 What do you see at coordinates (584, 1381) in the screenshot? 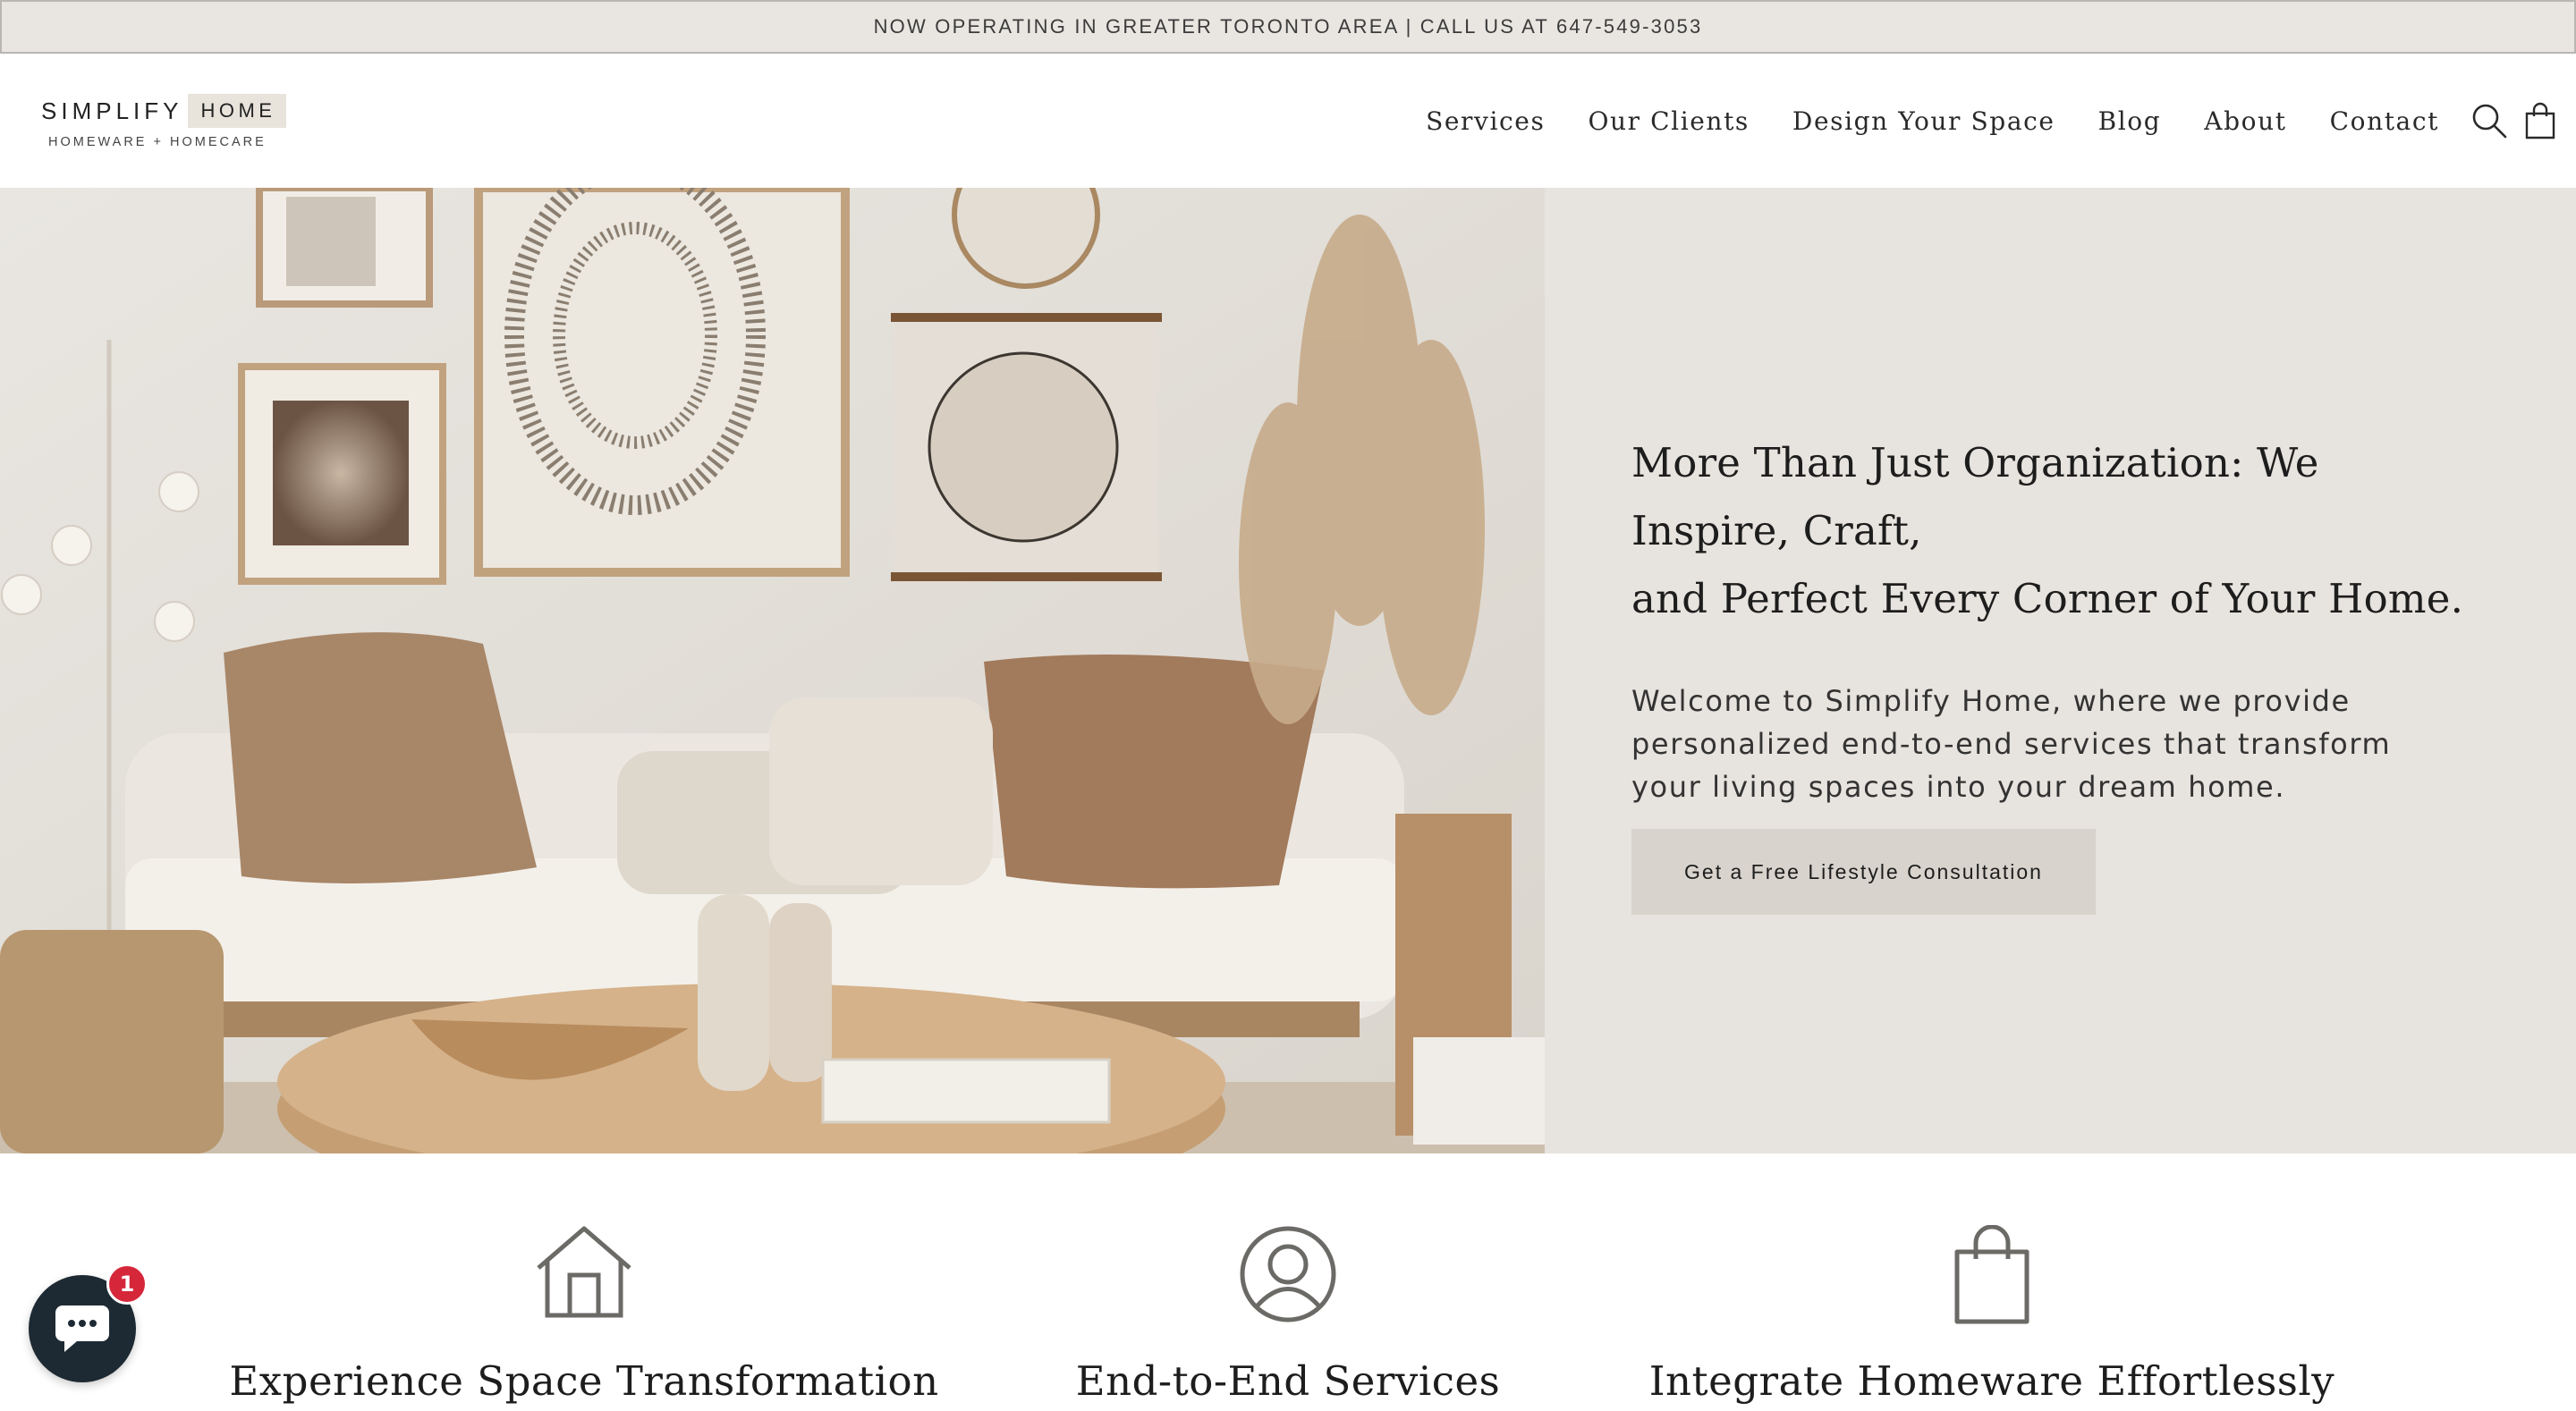
I see `feature-title: Experience Space Transformation` at bounding box center [584, 1381].